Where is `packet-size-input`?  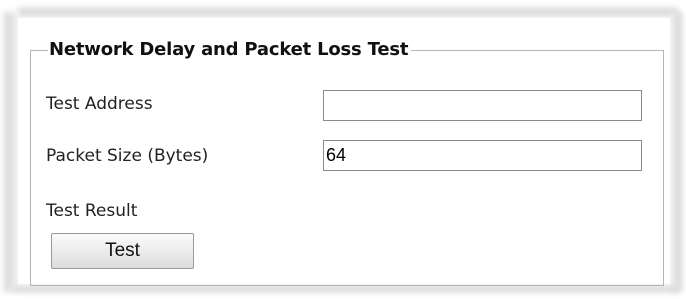 packet-size-input is located at coordinates (482, 155).